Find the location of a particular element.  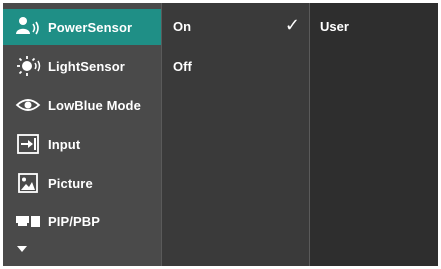

light-sensor-icon is located at coordinates (28, 66).